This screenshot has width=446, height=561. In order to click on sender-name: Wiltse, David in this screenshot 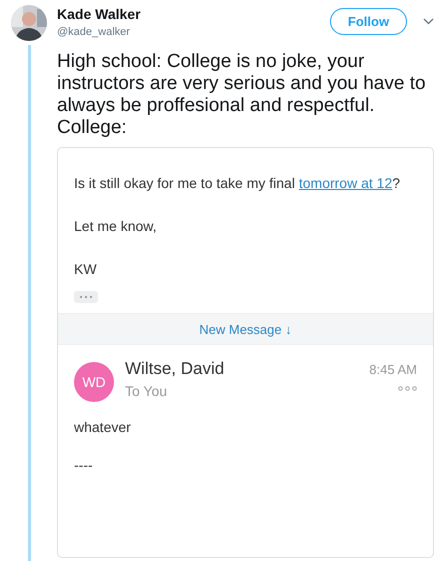, I will do `click(175, 369)`.